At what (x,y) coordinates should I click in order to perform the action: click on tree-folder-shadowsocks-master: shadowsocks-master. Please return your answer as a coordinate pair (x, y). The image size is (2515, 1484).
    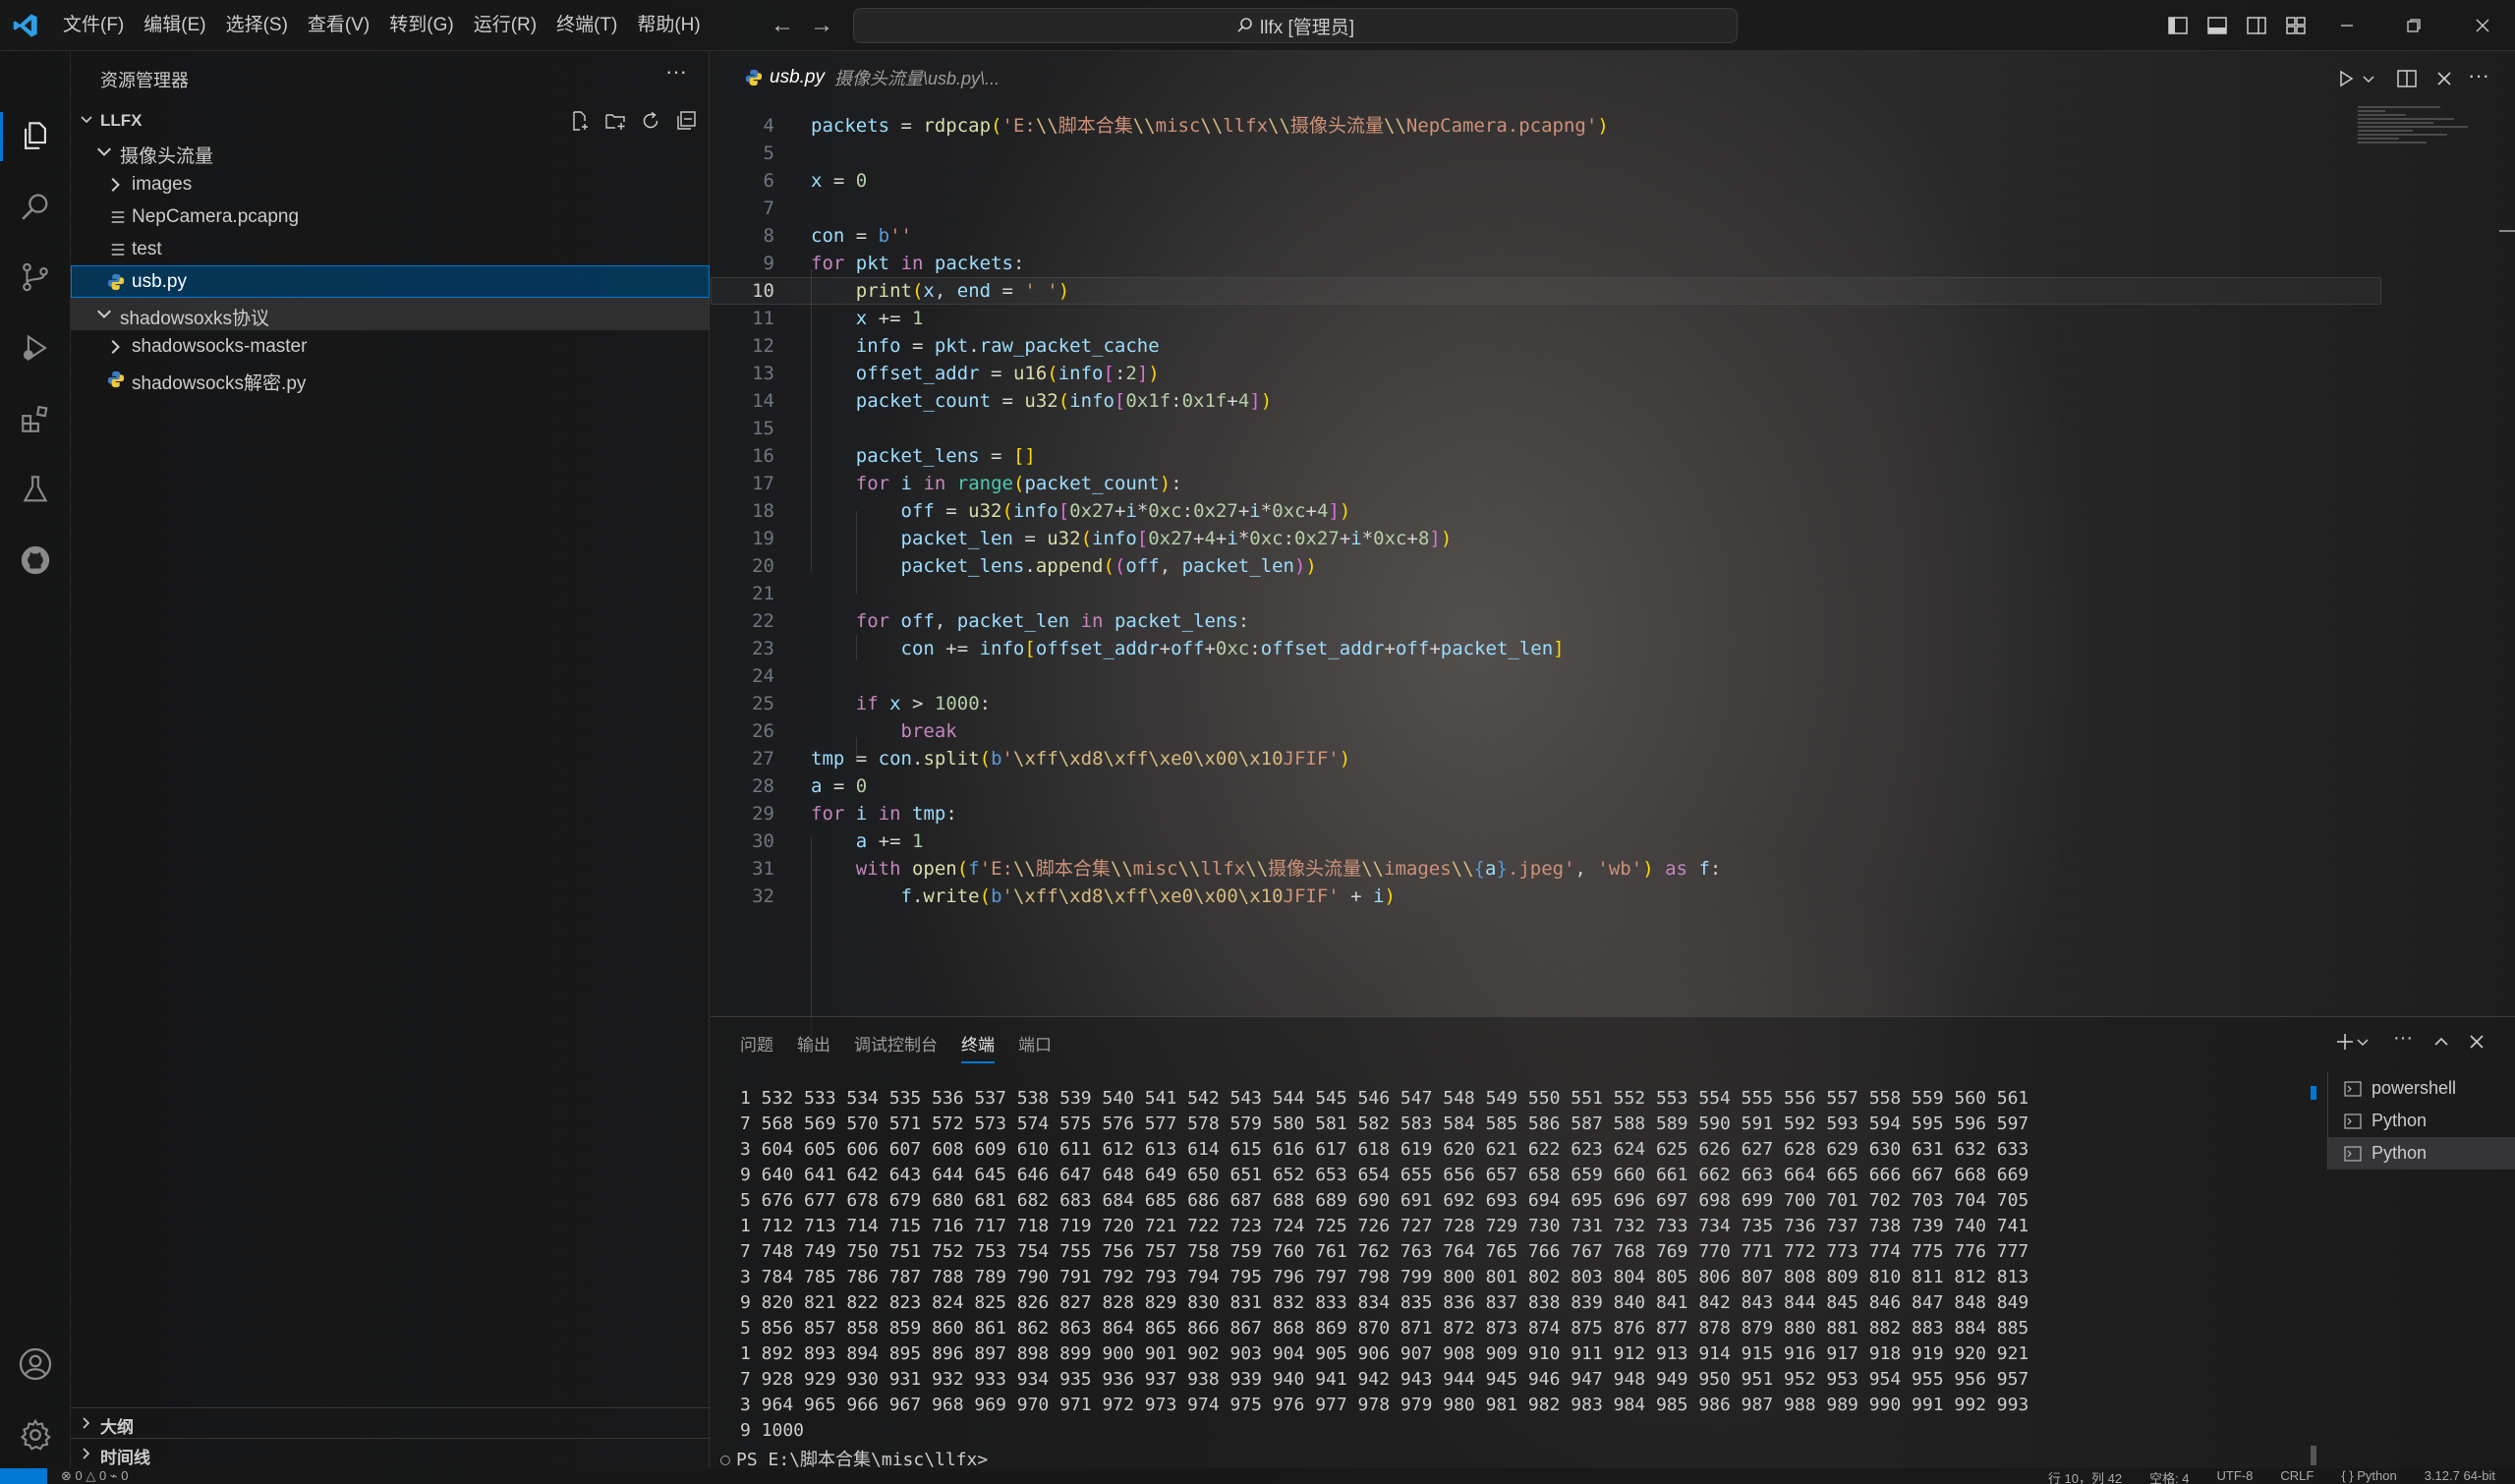
    Looking at the image, I should click on (391, 346).